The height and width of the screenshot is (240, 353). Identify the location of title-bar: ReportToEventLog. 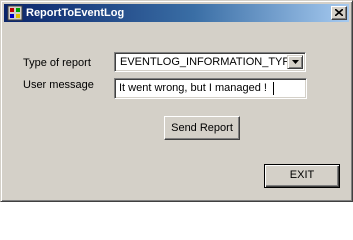
(176, 13).